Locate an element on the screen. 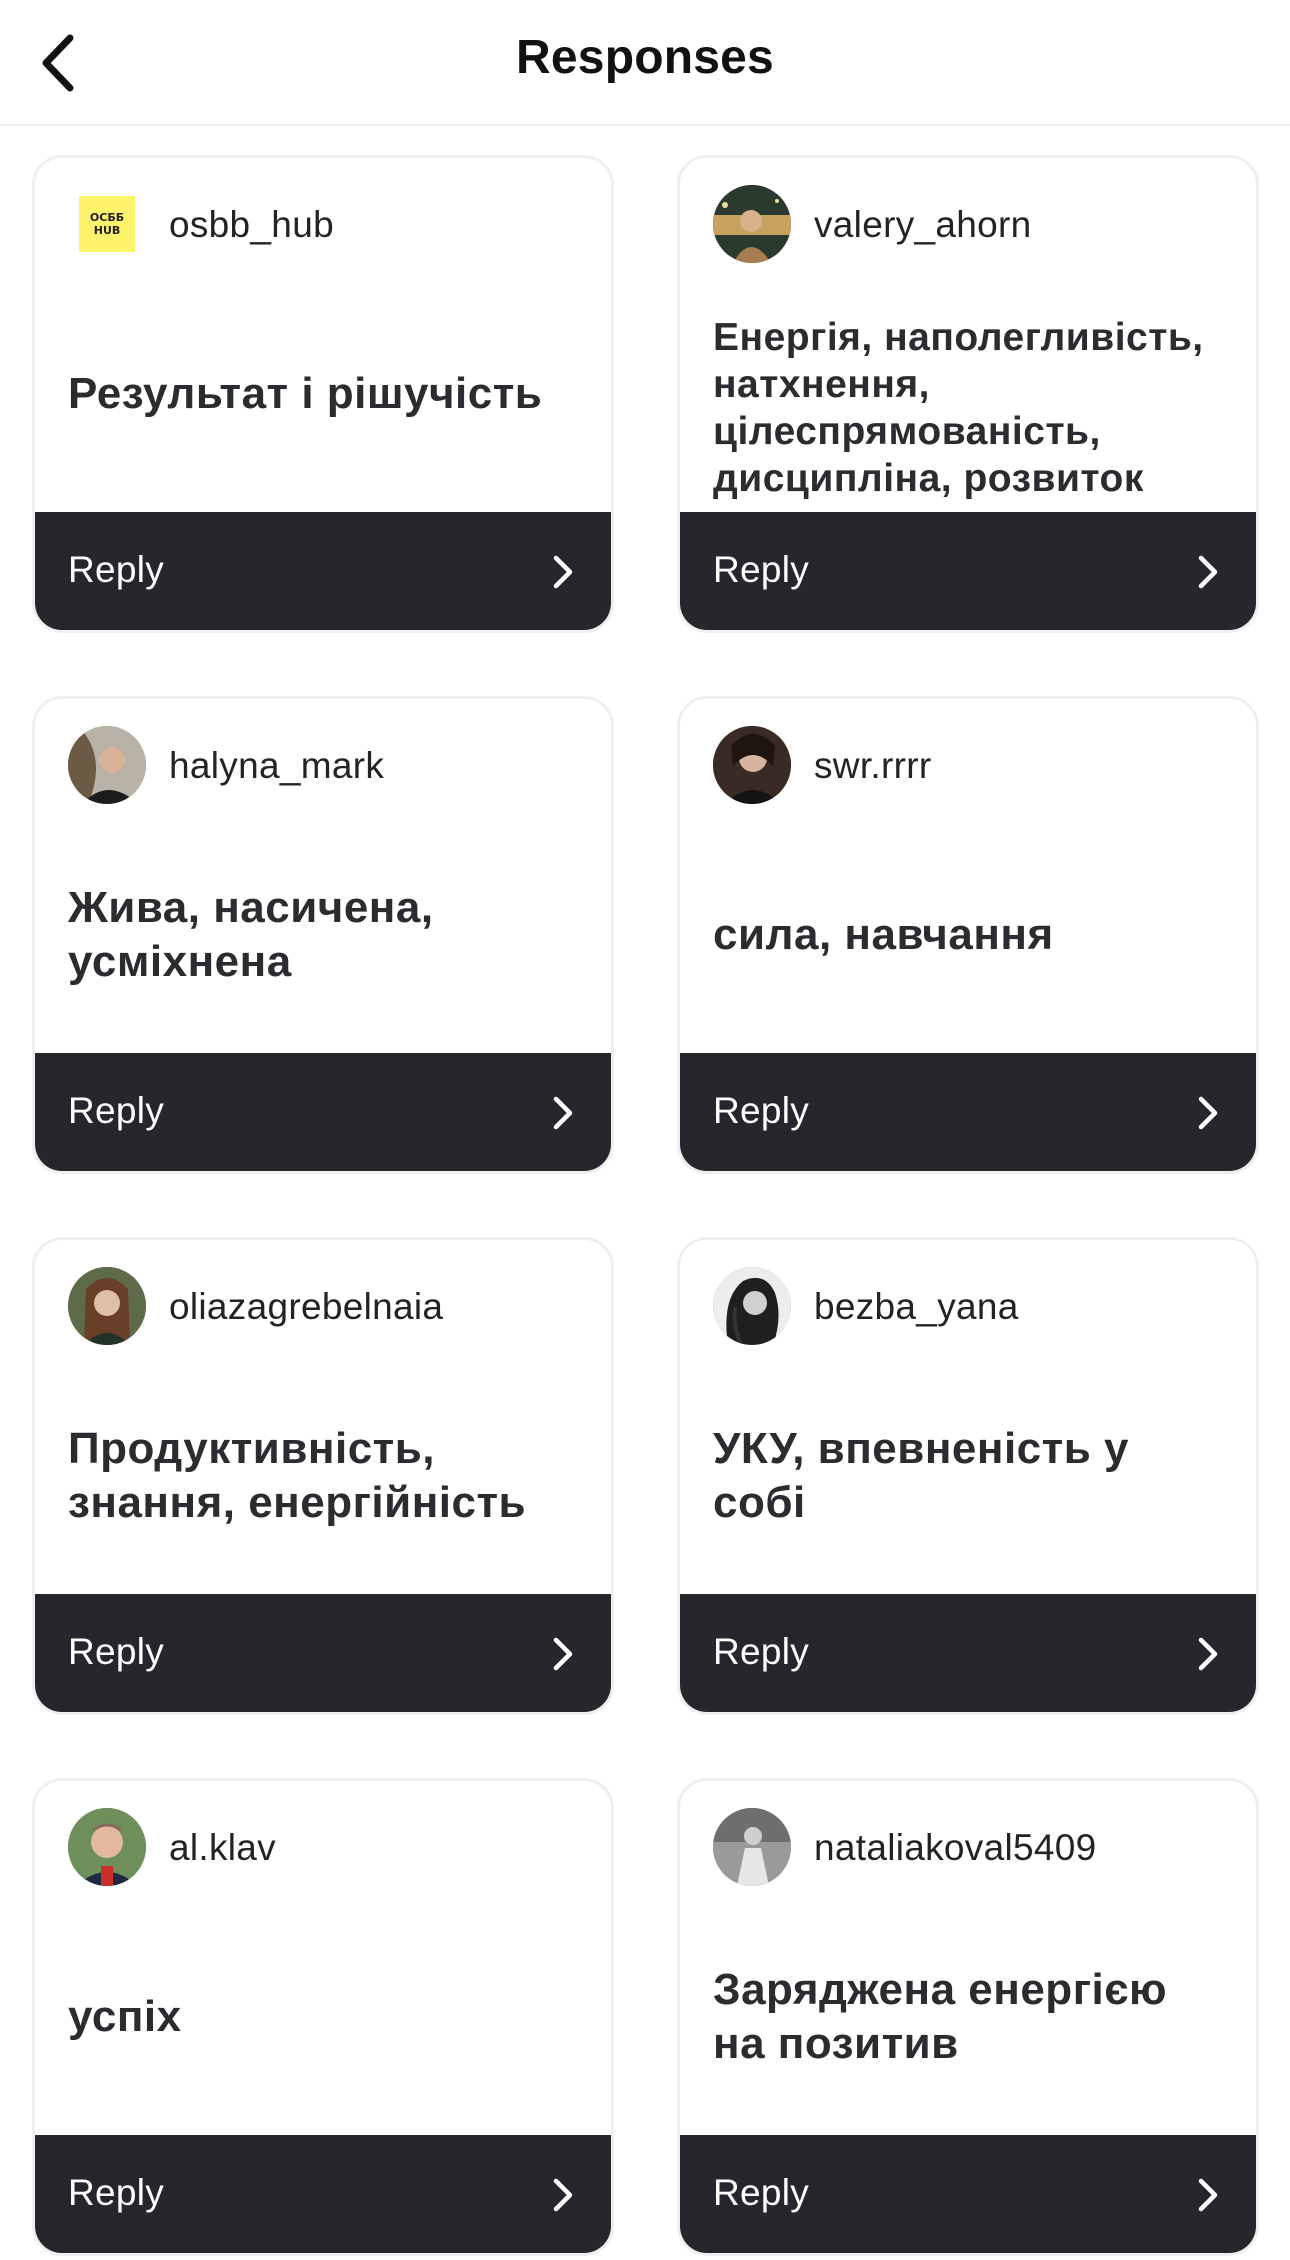 Image resolution: width=1290 pixels, height=2260 pixels. answer-area: Жива, насичена, усміхнена is located at coordinates (323, 935).